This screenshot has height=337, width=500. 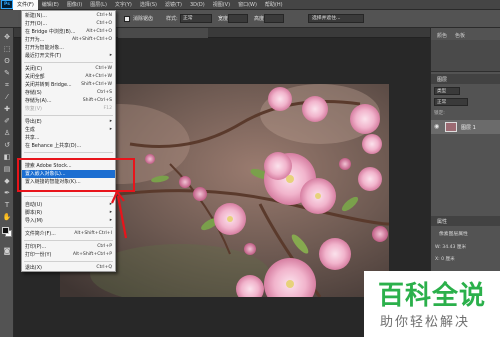 I want to click on foreground-color-swatch, so click(x=5, y=230).